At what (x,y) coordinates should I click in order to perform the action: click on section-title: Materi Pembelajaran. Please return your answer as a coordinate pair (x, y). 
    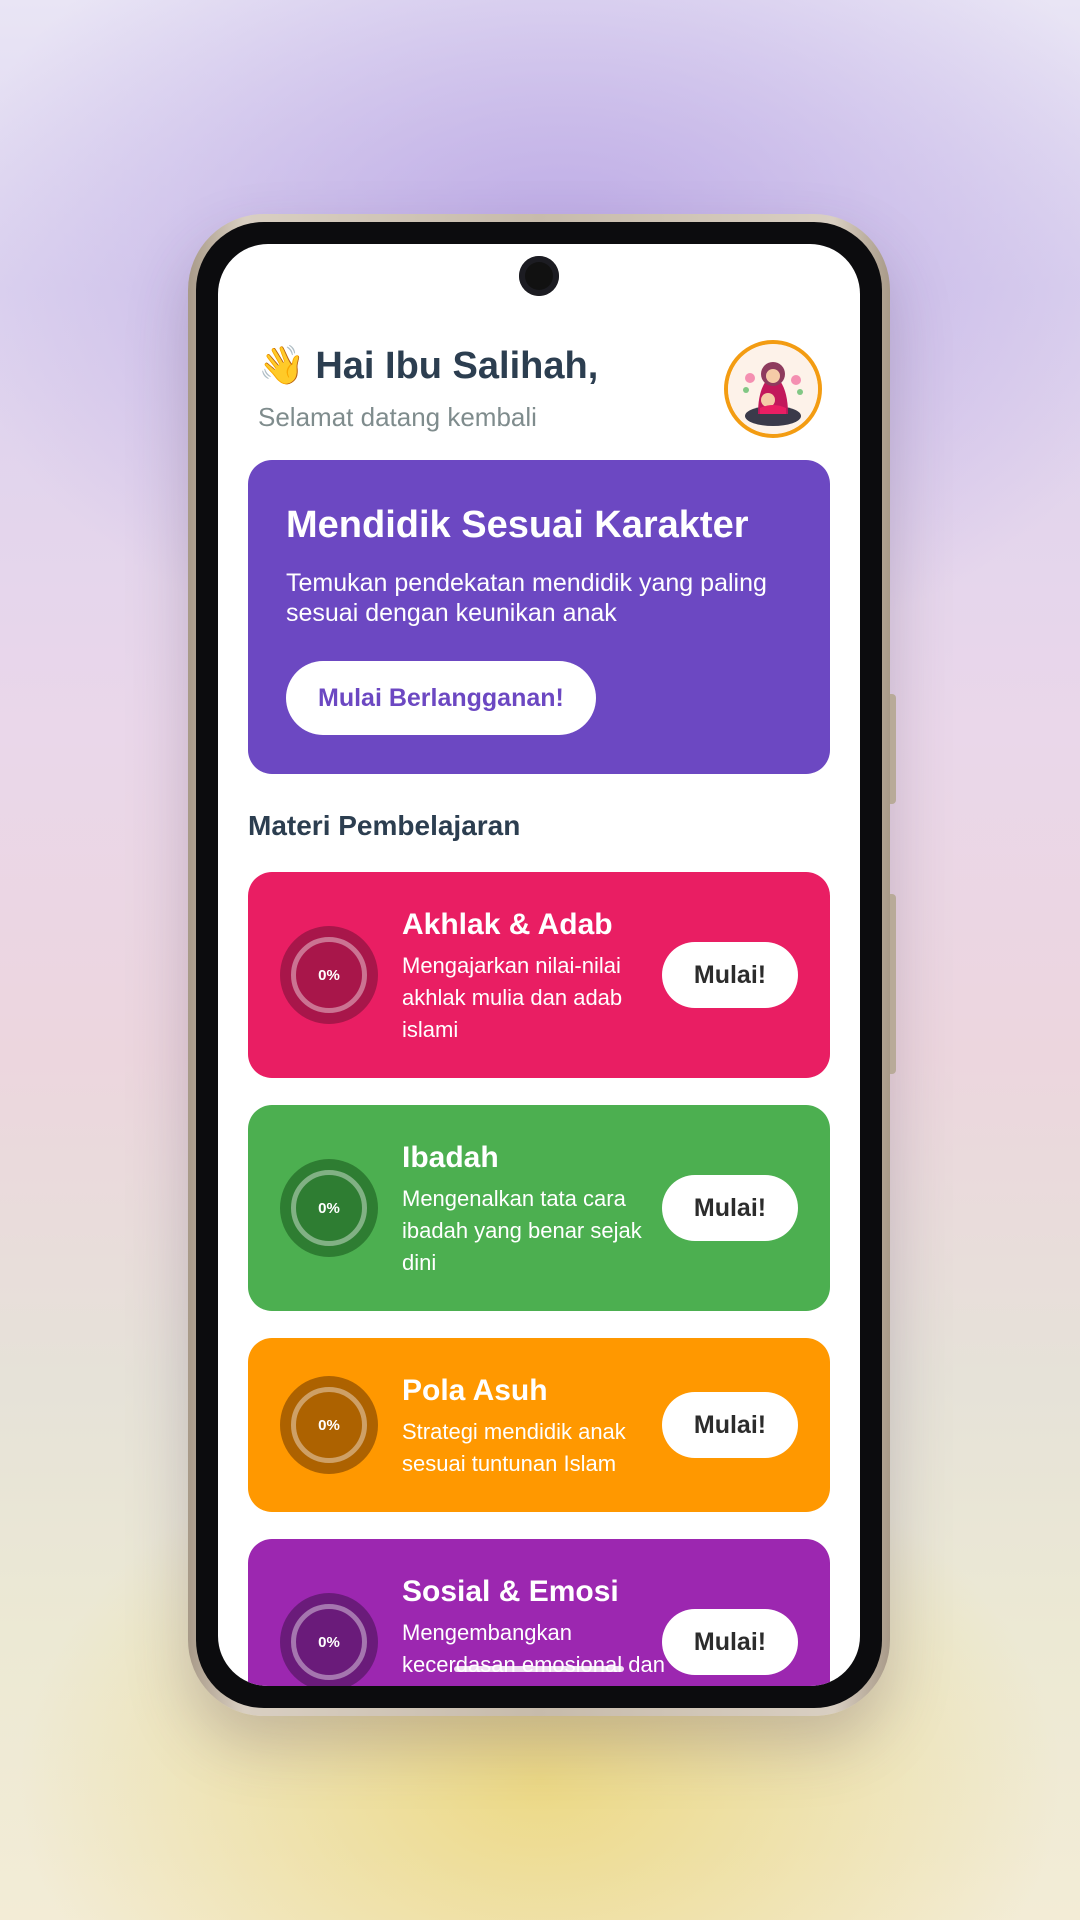
    Looking at the image, I should click on (384, 825).